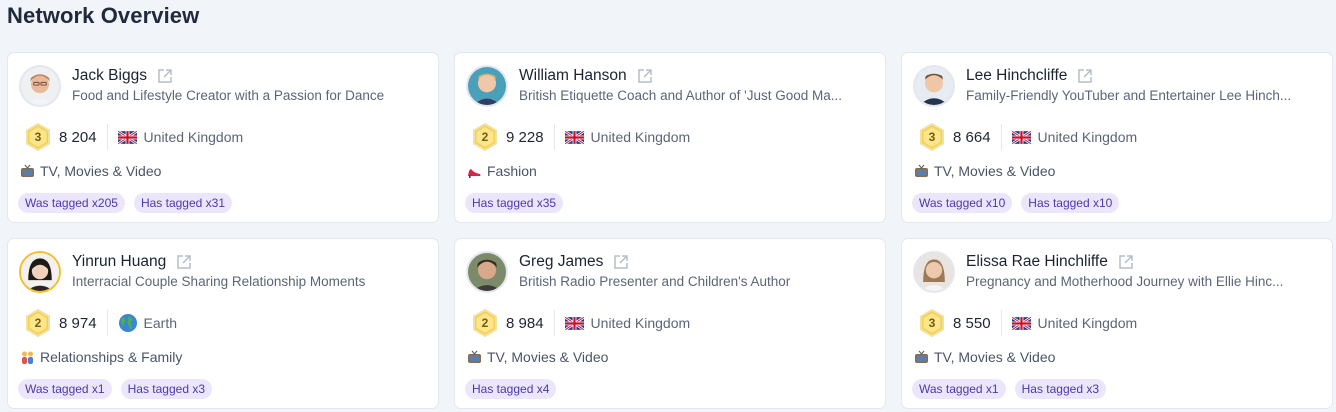 The width and height of the screenshot is (1336, 412). Describe the element at coordinates (512, 171) in the screenshot. I see `category-label: Fashion` at that location.